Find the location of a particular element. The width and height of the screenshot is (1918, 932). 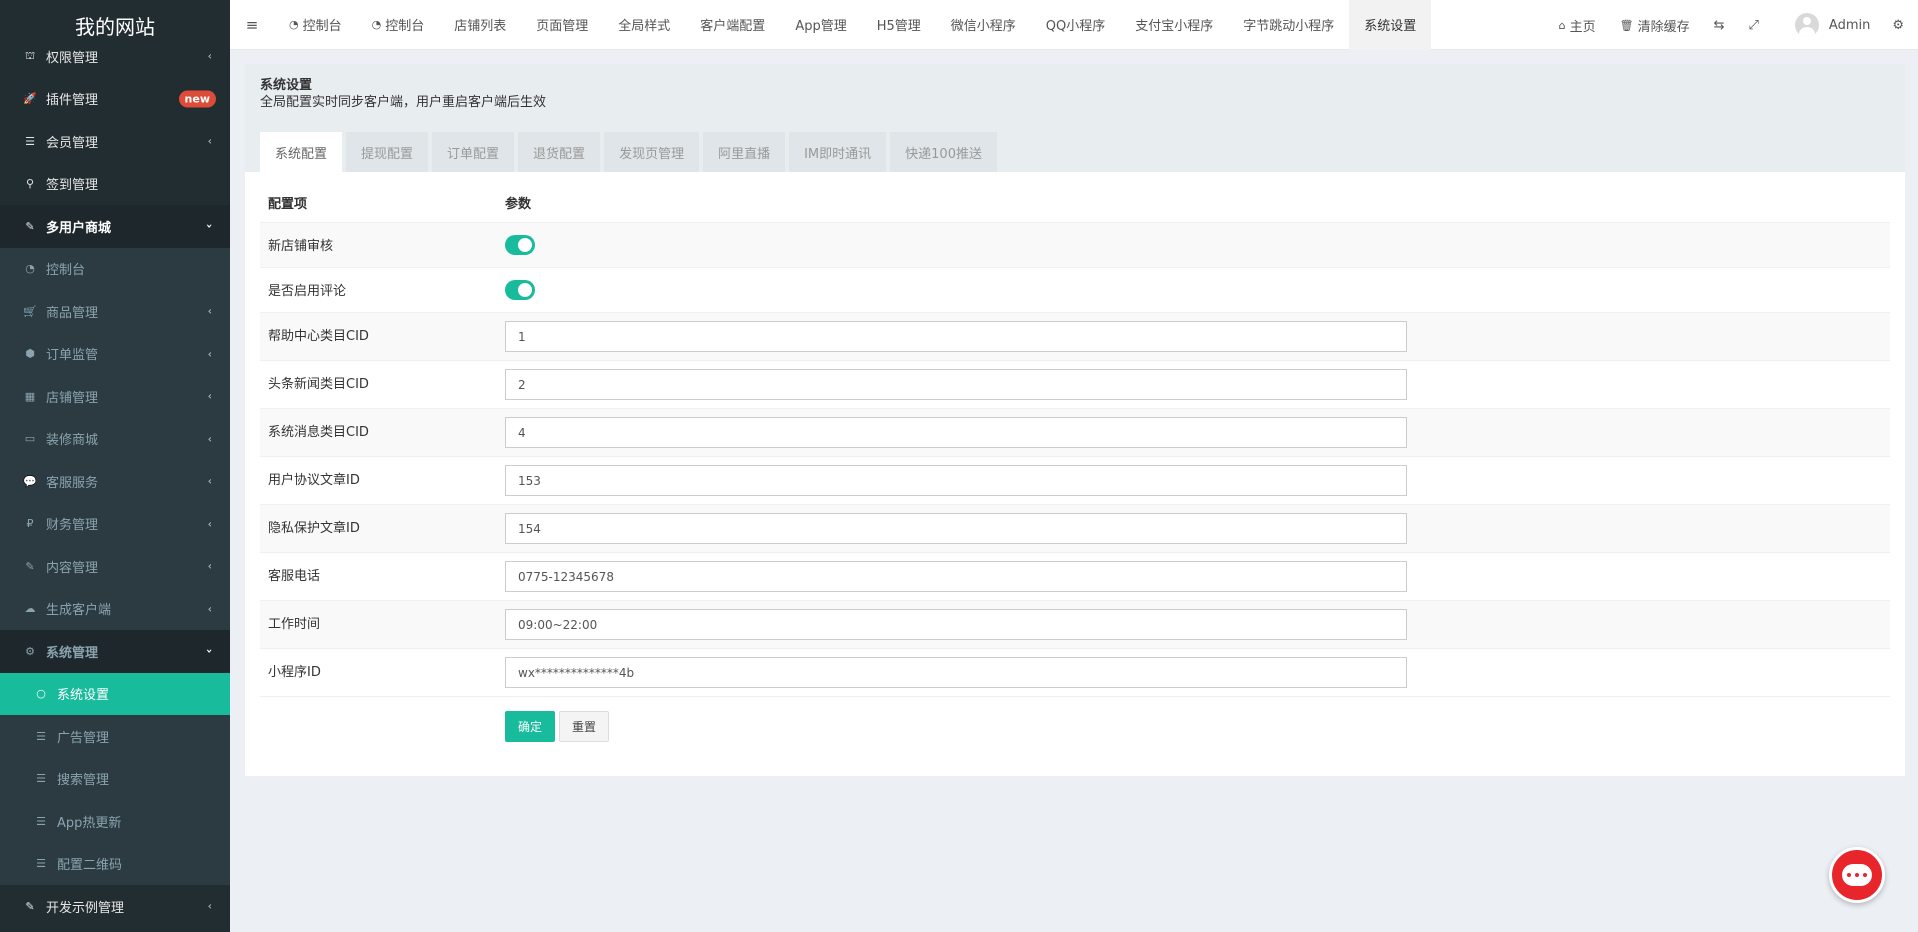

nav-tab-dashboard-2: ◔ 控制台 is located at coordinates (398, 25).